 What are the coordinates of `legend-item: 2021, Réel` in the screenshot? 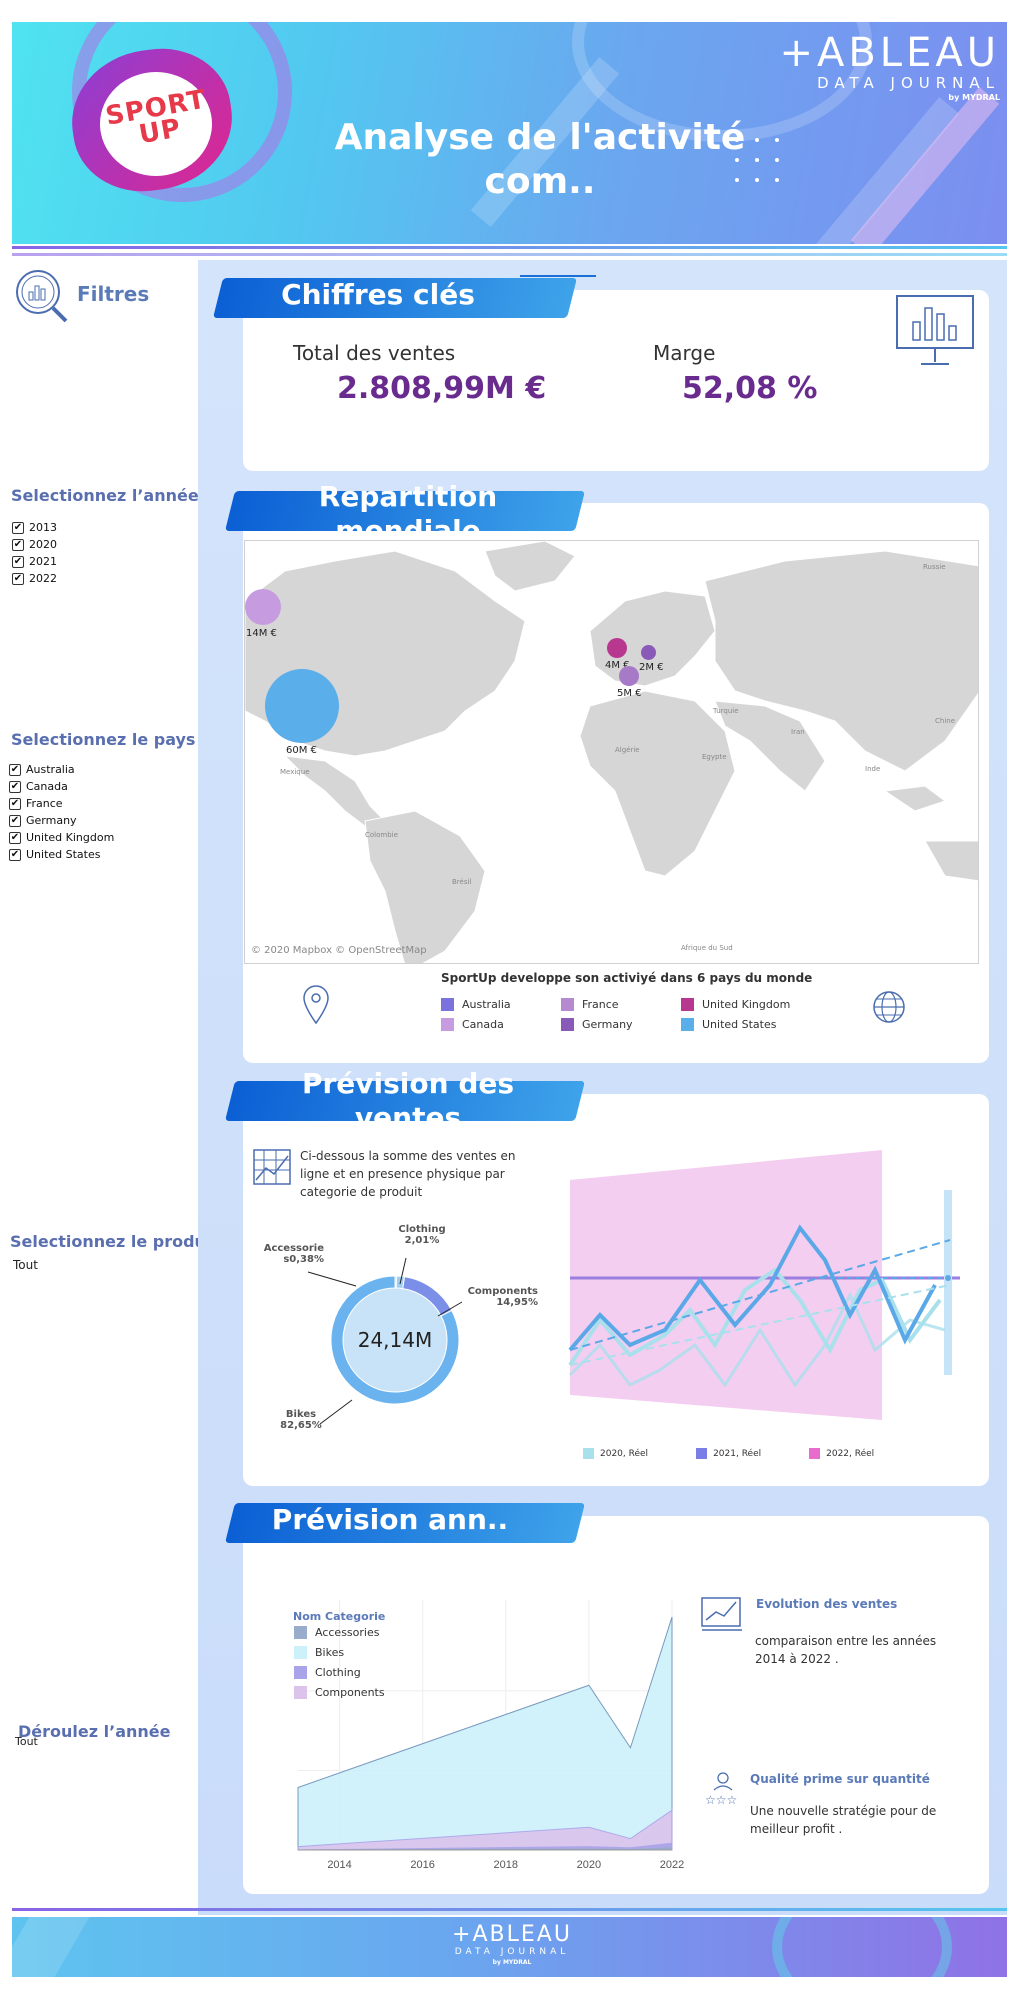 It's located at (728, 1453).